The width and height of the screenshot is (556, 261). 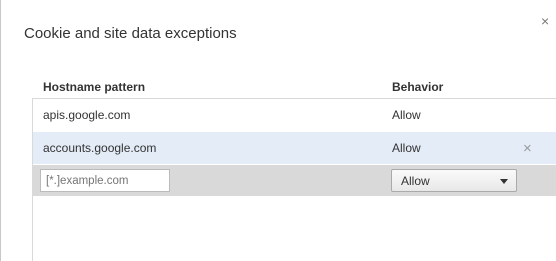 What do you see at coordinates (94, 87) in the screenshot?
I see `hostname-column-header: Hostname pattern` at bounding box center [94, 87].